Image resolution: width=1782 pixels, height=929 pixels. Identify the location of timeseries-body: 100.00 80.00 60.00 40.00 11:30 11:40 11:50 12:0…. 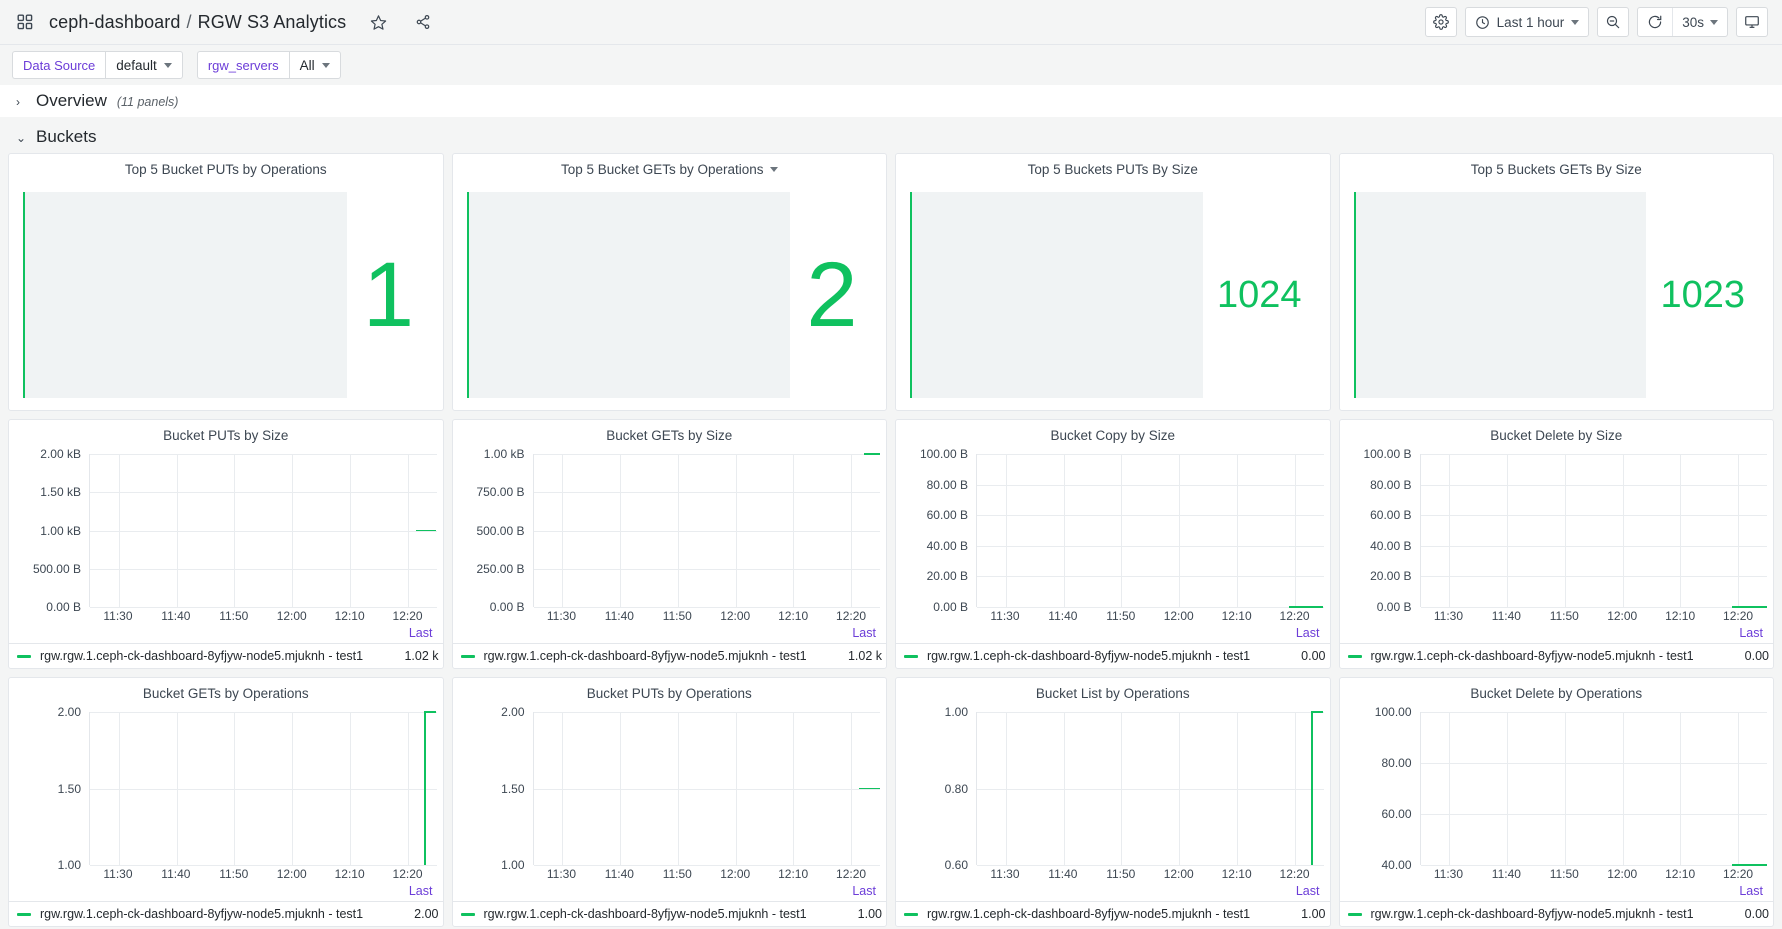
(1557, 803).